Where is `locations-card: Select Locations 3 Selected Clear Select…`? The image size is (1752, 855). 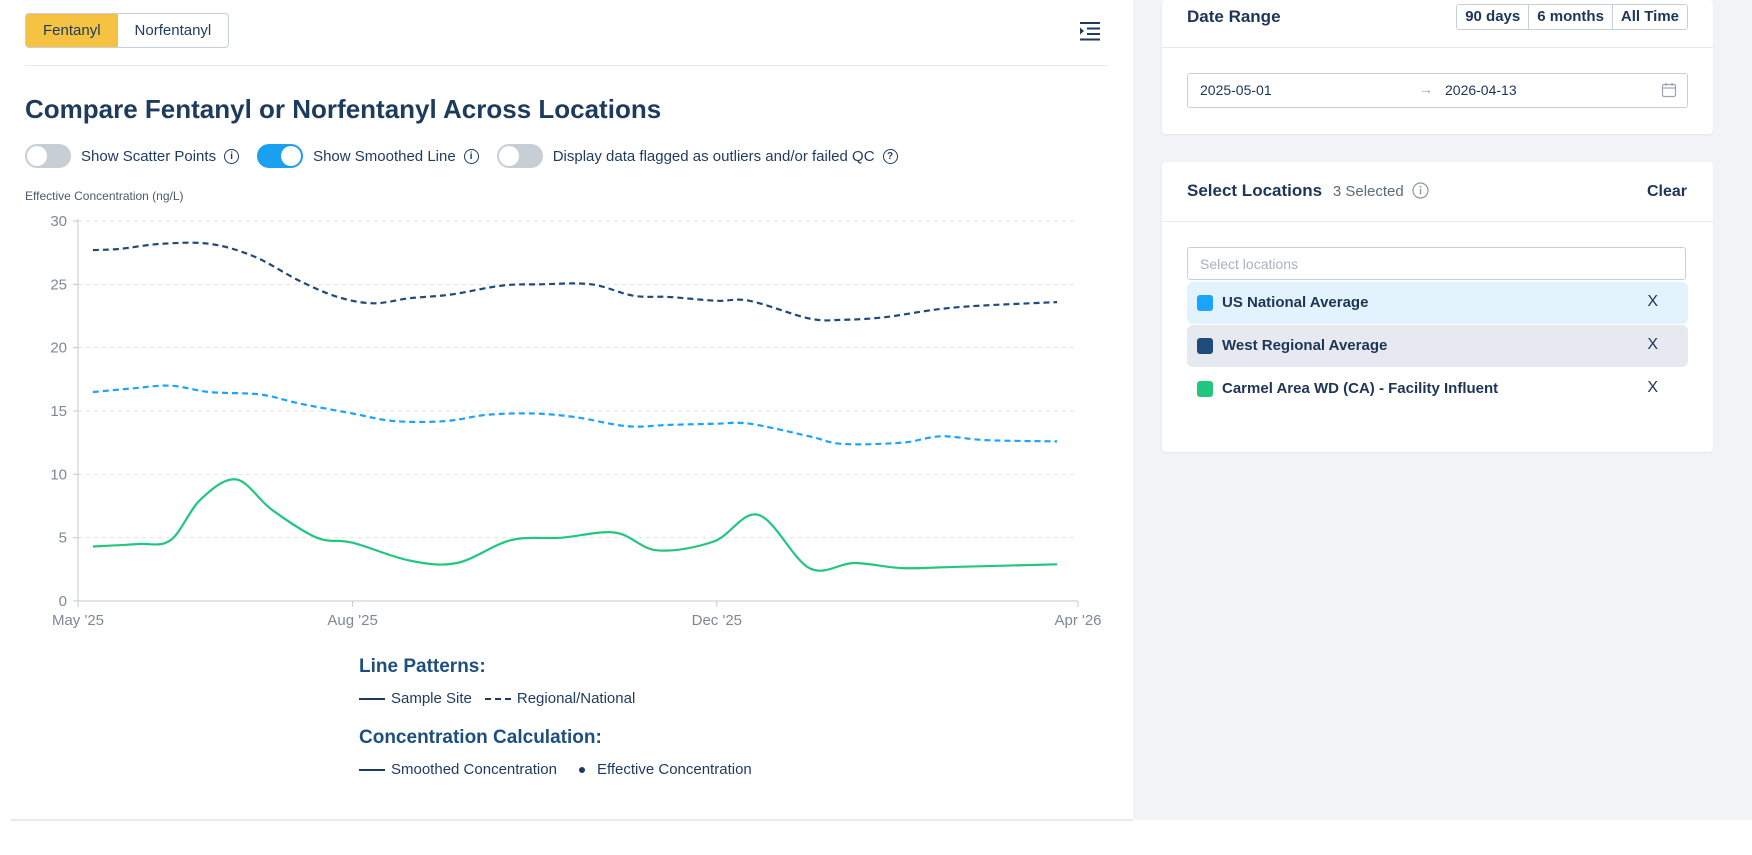 locations-card: Select Locations 3 Selected Clear Select… is located at coordinates (1437, 307).